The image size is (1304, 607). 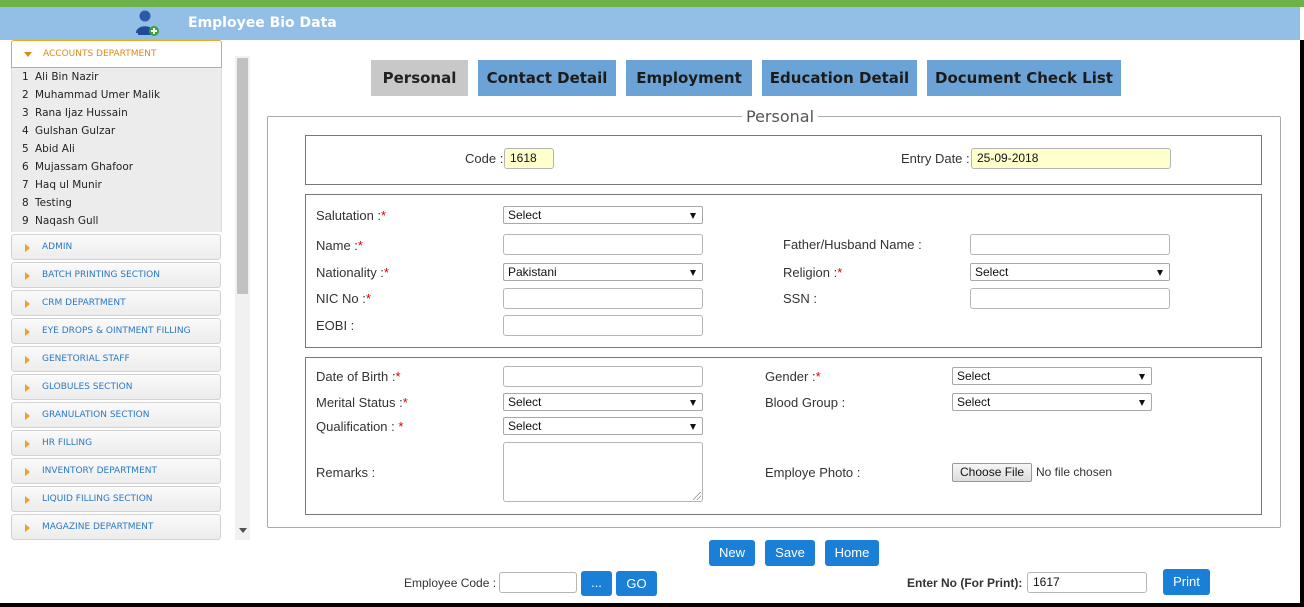 I want to click on salutation-select: Select, so click(x=603, y=215).